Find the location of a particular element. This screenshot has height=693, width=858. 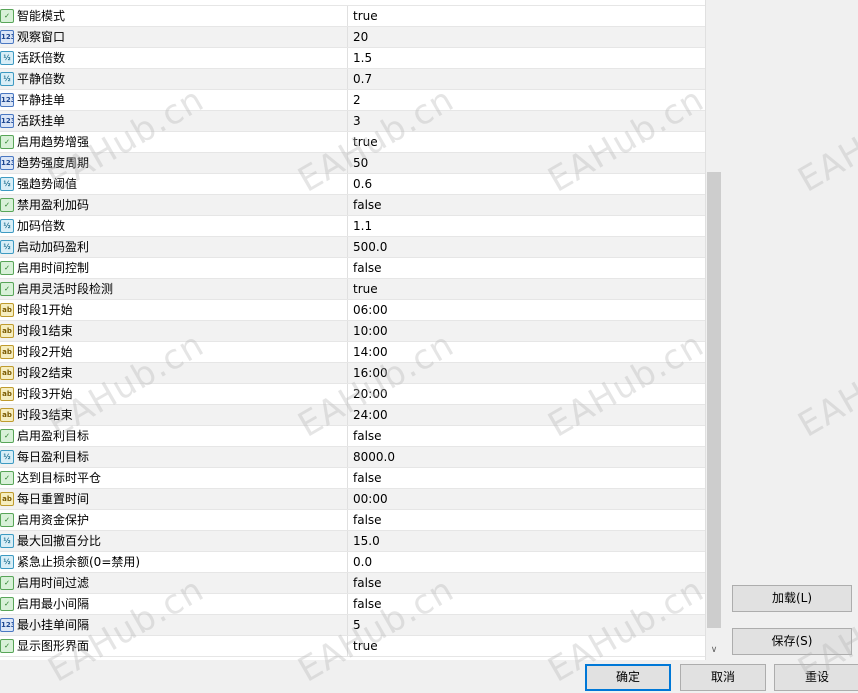

load-button: 加载(L) is located at coordinates (792, 598).